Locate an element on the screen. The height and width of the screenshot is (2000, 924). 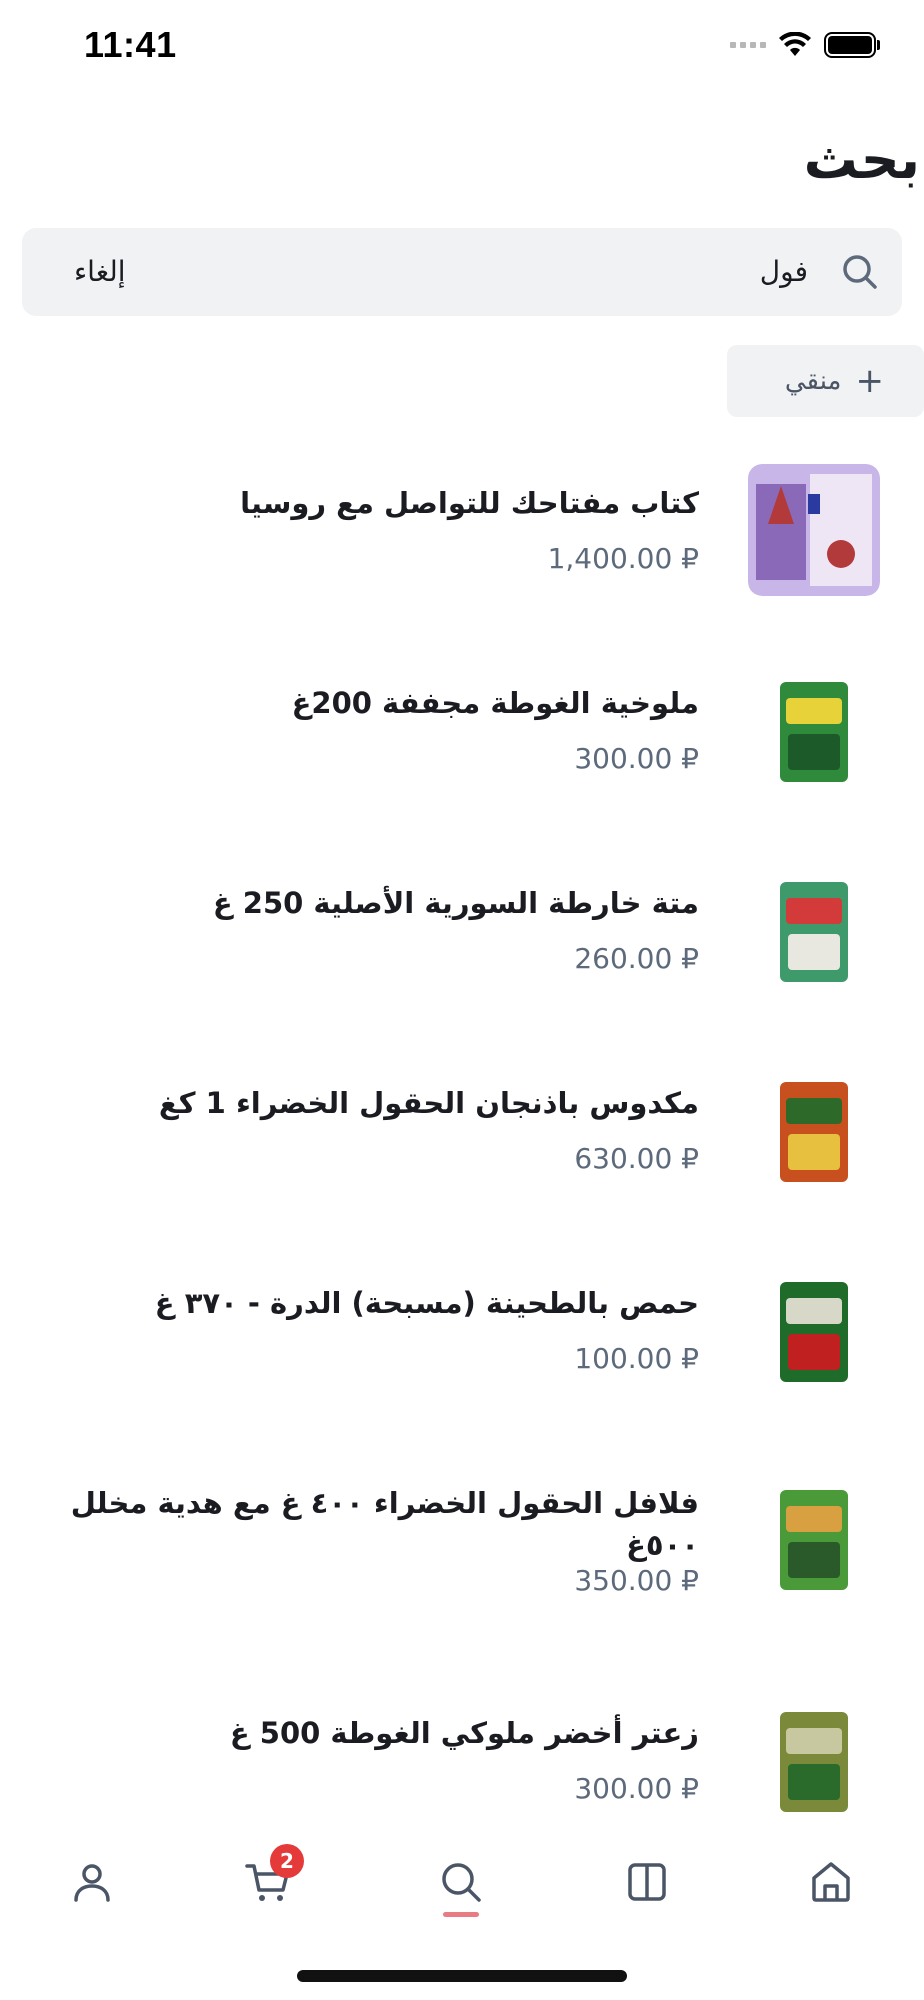
product-name: ملوخية الغوطة مجففة 200غ is located at coordinates (495, 703).